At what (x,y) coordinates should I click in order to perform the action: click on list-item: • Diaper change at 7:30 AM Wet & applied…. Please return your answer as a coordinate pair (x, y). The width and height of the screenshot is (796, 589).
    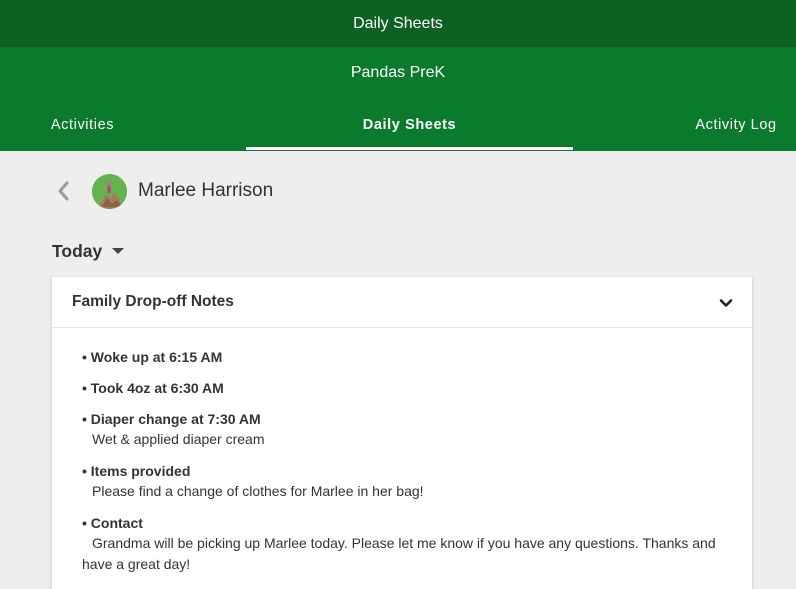
    Looking at the image, I should click on (402, 430).